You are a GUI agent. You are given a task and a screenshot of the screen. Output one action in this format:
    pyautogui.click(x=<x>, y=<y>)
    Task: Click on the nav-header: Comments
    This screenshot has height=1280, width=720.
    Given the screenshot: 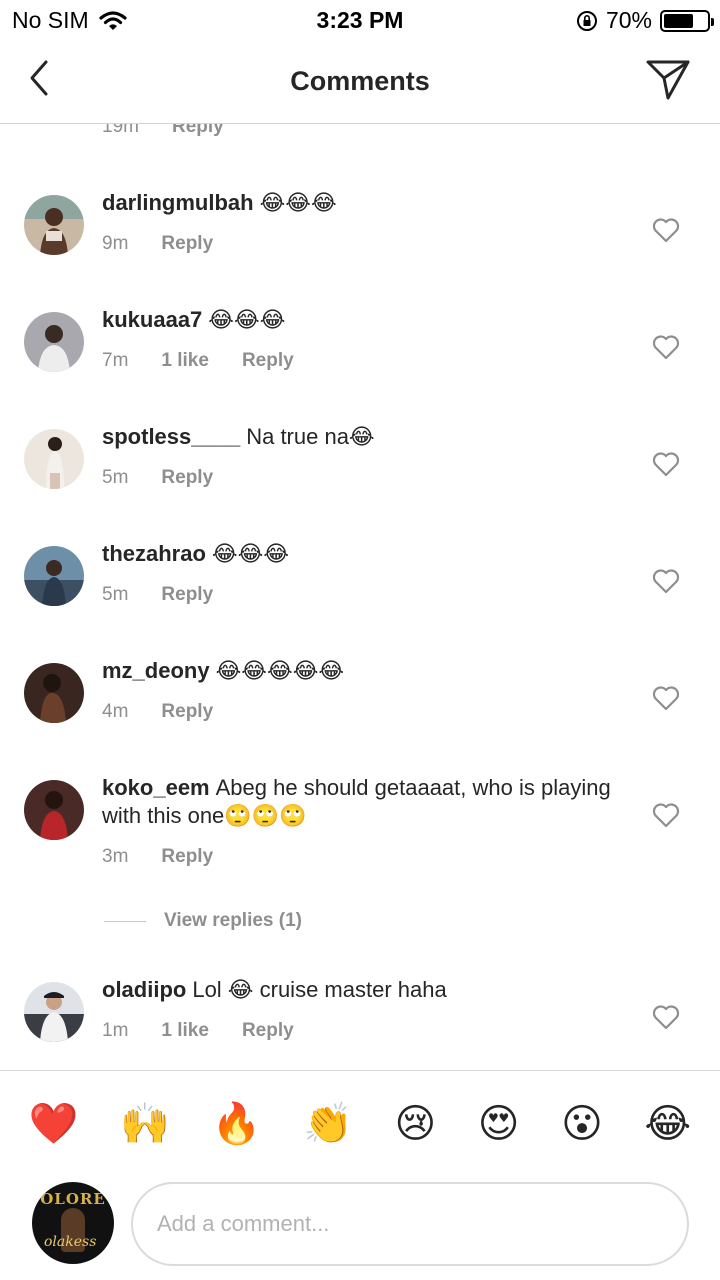 What is the action you would take?
    pyautogui.click(x=360, y=82)
    